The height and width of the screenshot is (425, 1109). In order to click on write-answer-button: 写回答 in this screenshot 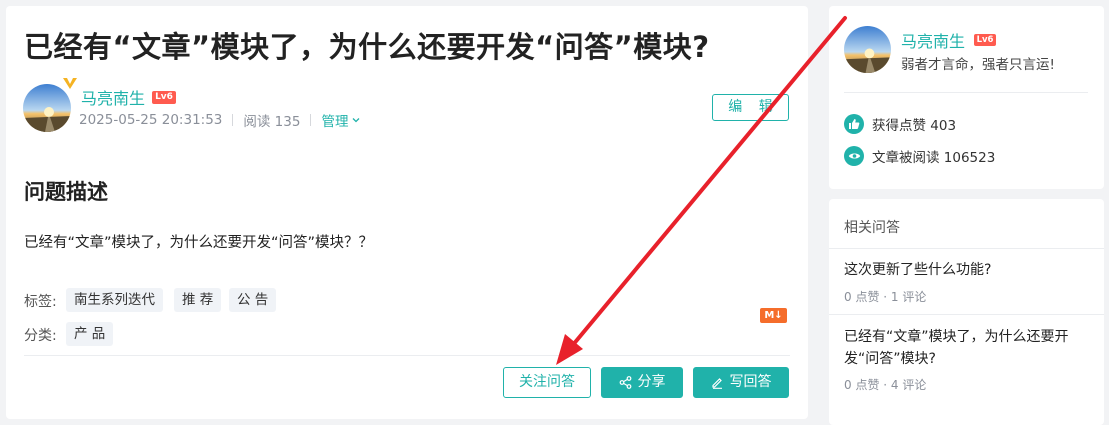, I will do `click(741, 382)`.